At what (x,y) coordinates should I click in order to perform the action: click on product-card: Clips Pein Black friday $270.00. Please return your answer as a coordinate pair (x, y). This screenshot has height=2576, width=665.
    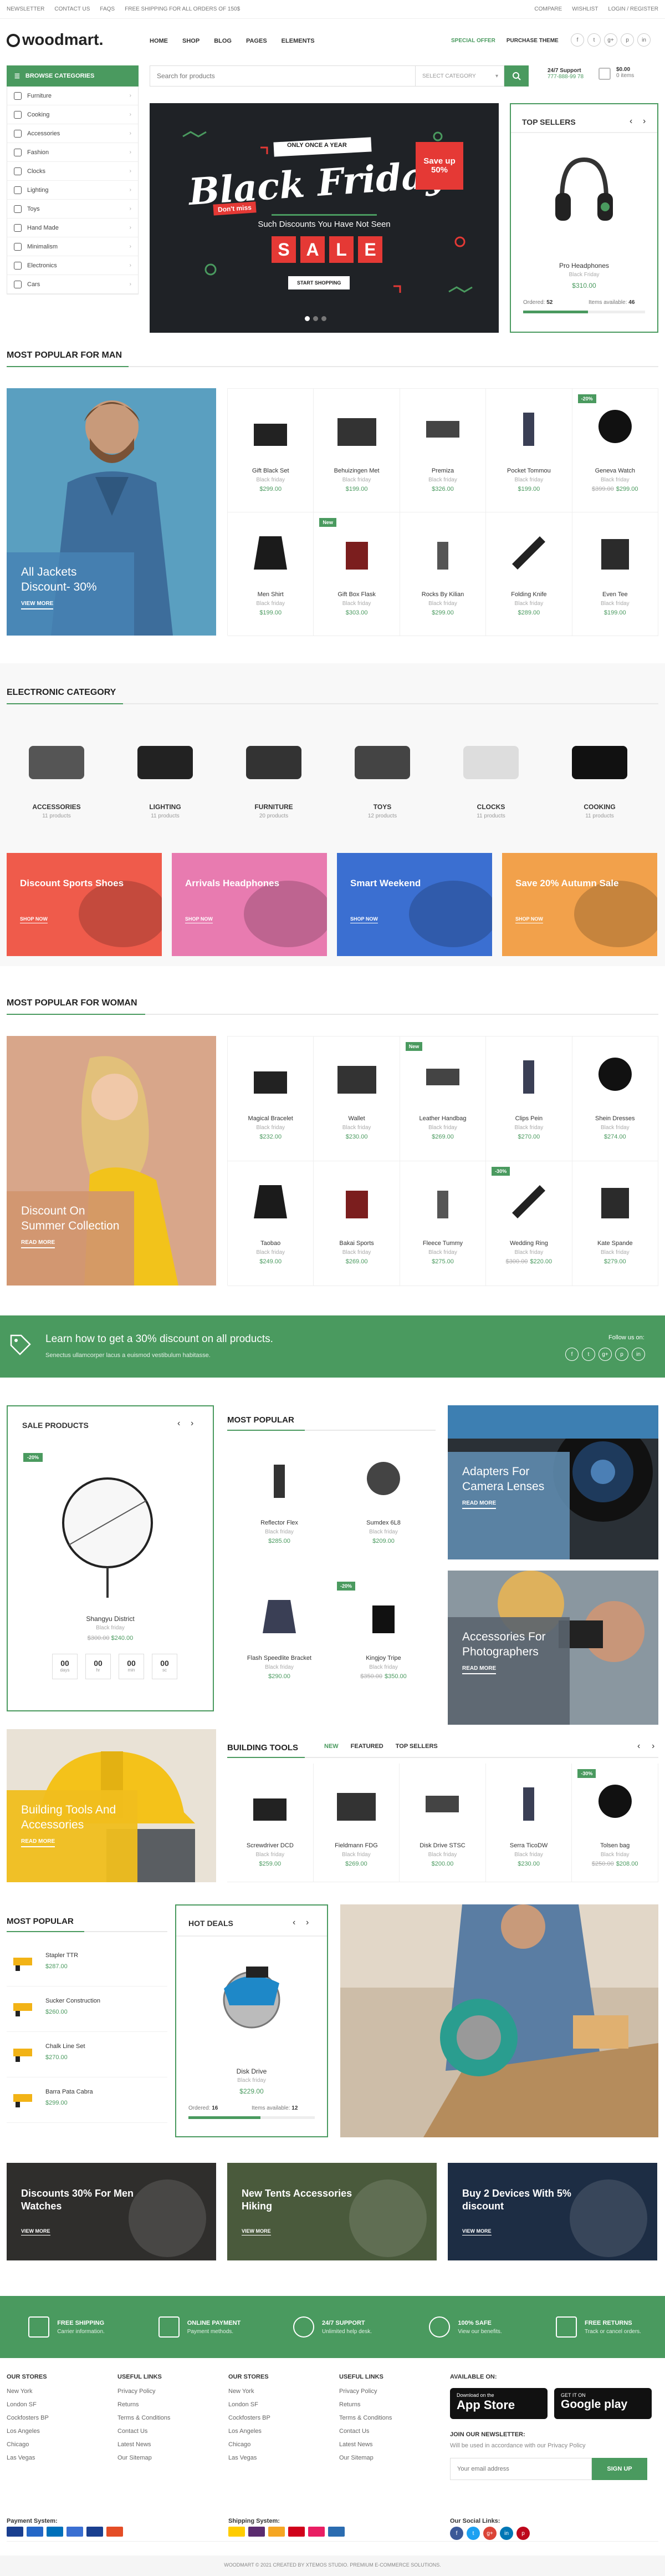
    Looking at the image, I should click on (529, 1099).